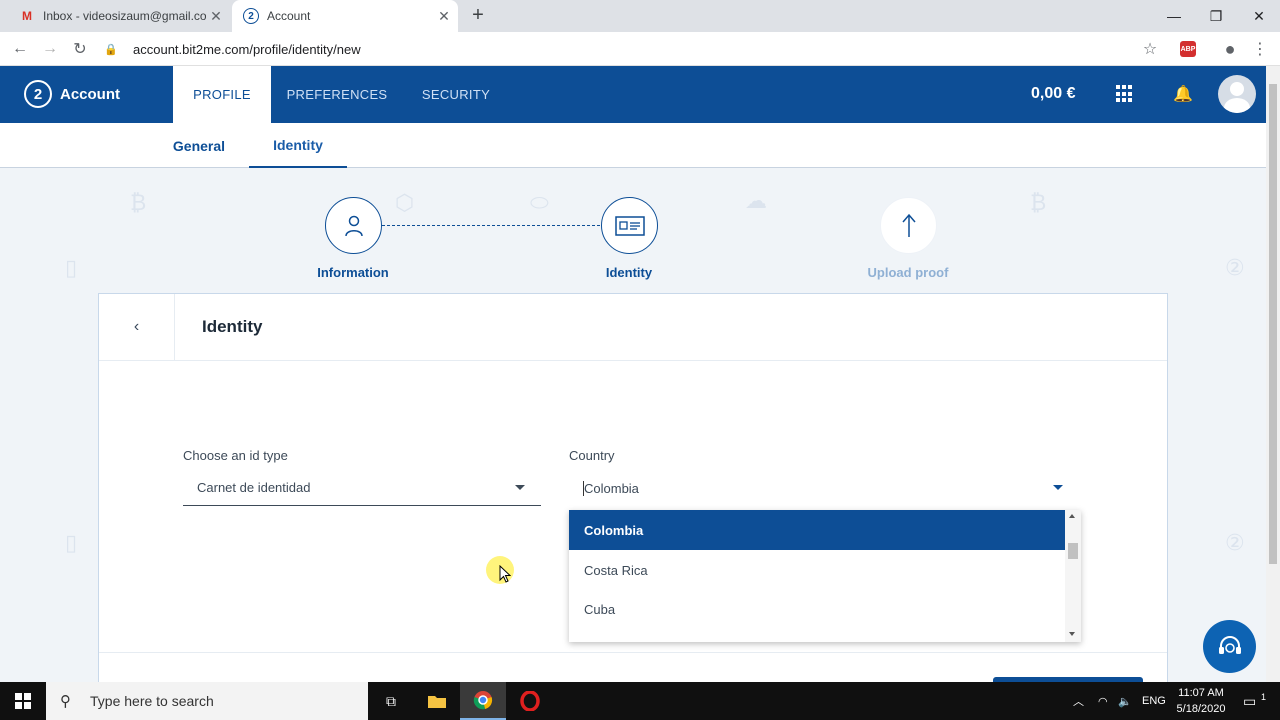 The width and height of the screenshot is (1280, 720). What do you see at coordinates (1249, 701) in the screenshot?
I see `notification-icon: ▭` at bounding box center [1249, 701].